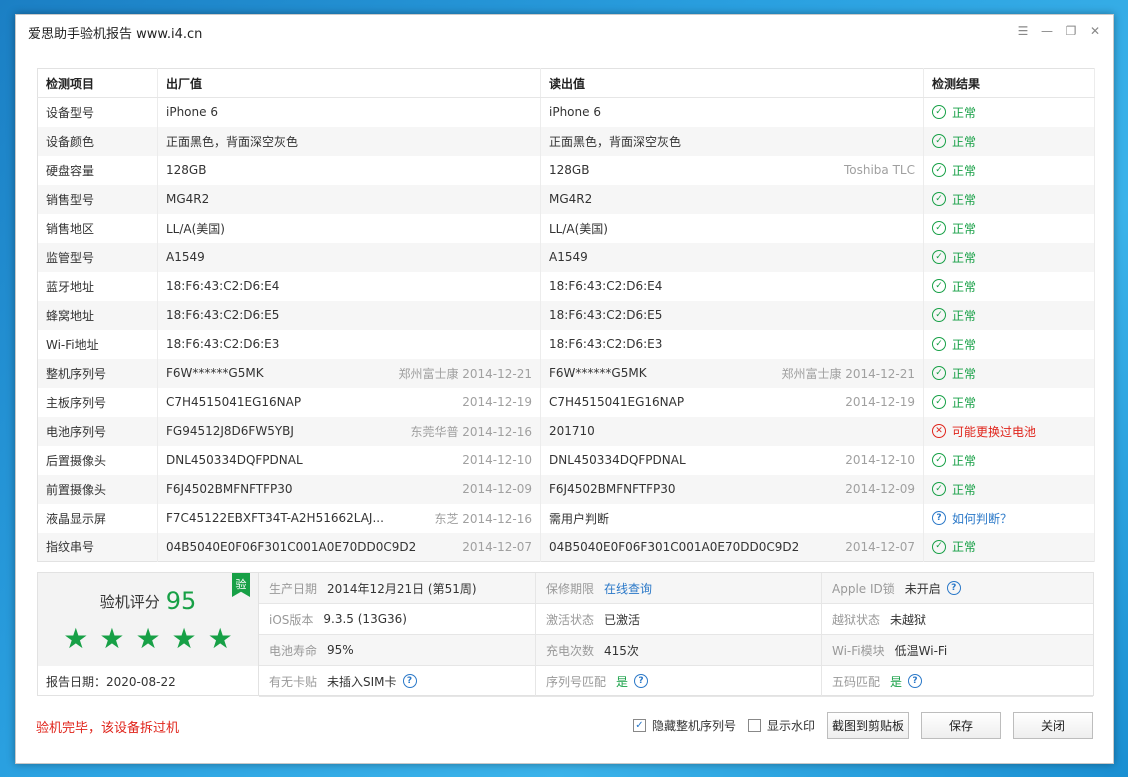 The height and width of the screenshot is (777, 1128). What do you see at coordinates (879, 170) in the screenshot?
I see `read-sub: Toshiba TLC` at bounding box center [879, 170].